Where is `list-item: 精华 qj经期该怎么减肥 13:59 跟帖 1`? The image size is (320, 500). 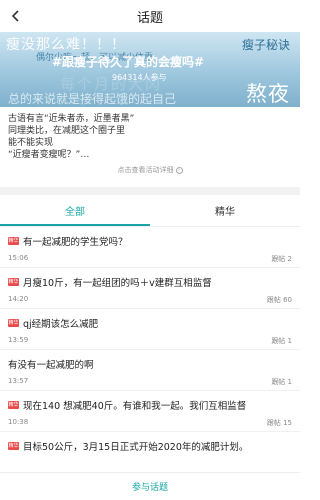
list-item: 精华 qj经期该怎么减肥 13:59 跟帖 1 is located at coordinates (150, 329).